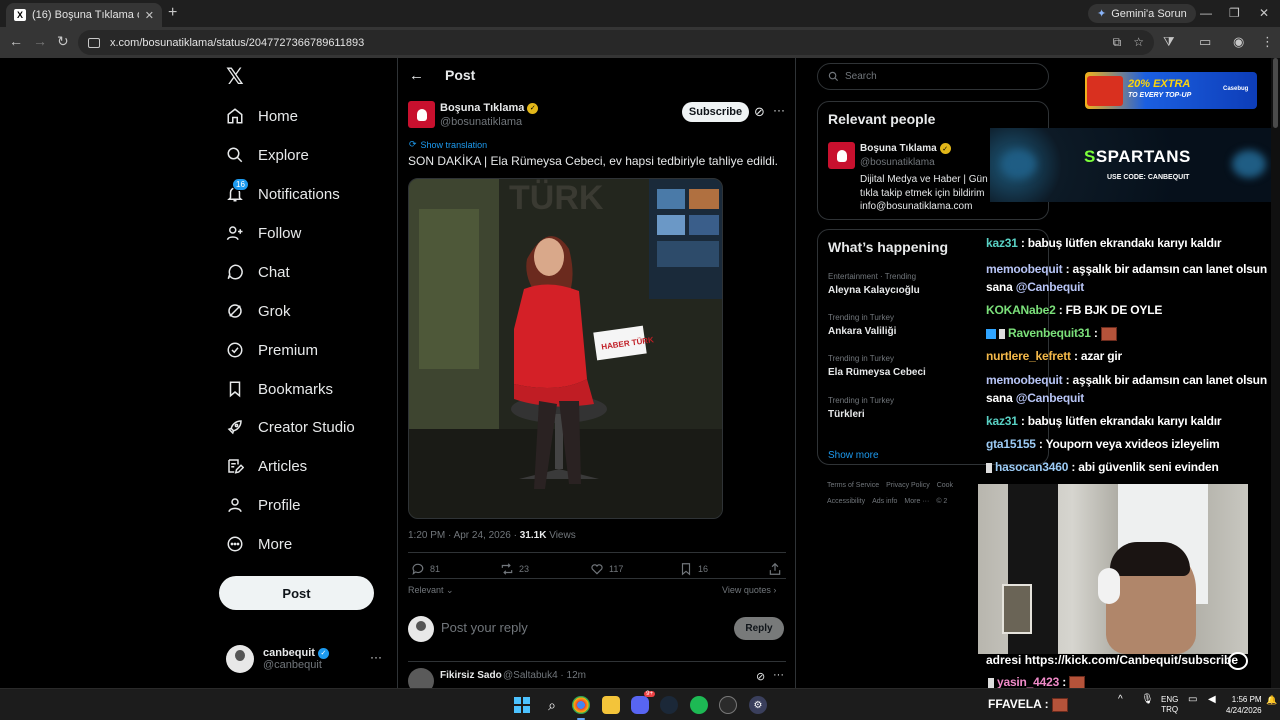 The height and width of the screenshot is (720, 1280). I want to click on relevant-name: Boşuna Tıklama, so click(898, 148).